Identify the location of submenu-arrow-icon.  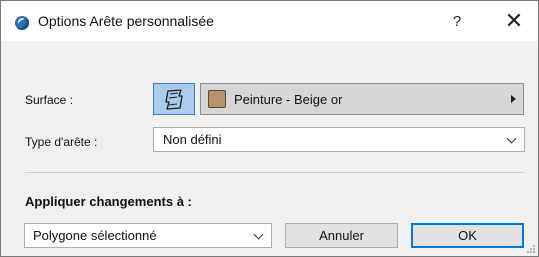
(513, 99).